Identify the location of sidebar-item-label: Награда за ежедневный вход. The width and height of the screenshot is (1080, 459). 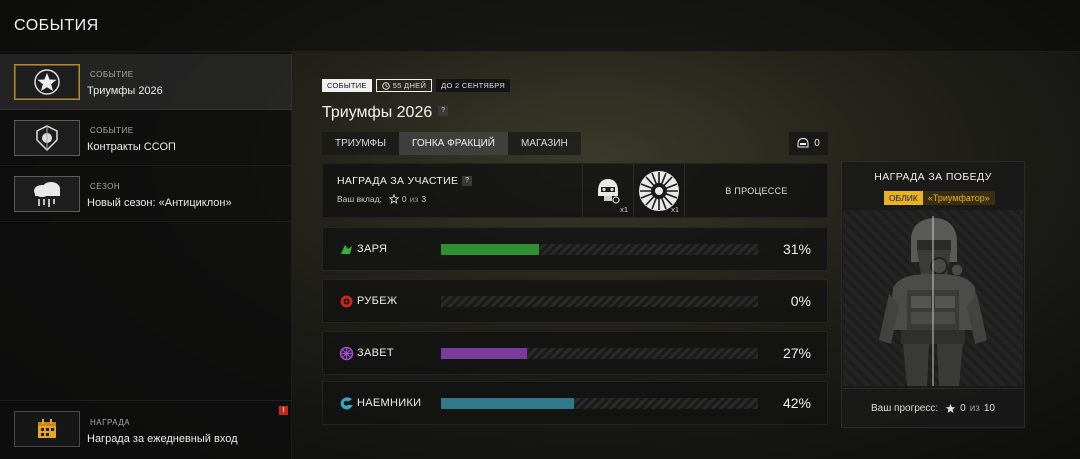
(162, 439).